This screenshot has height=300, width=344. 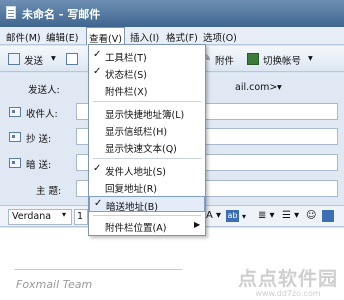 I want to click on menu-item-quick-text: 显示快速文本(Q), so click(x=147, y=147).